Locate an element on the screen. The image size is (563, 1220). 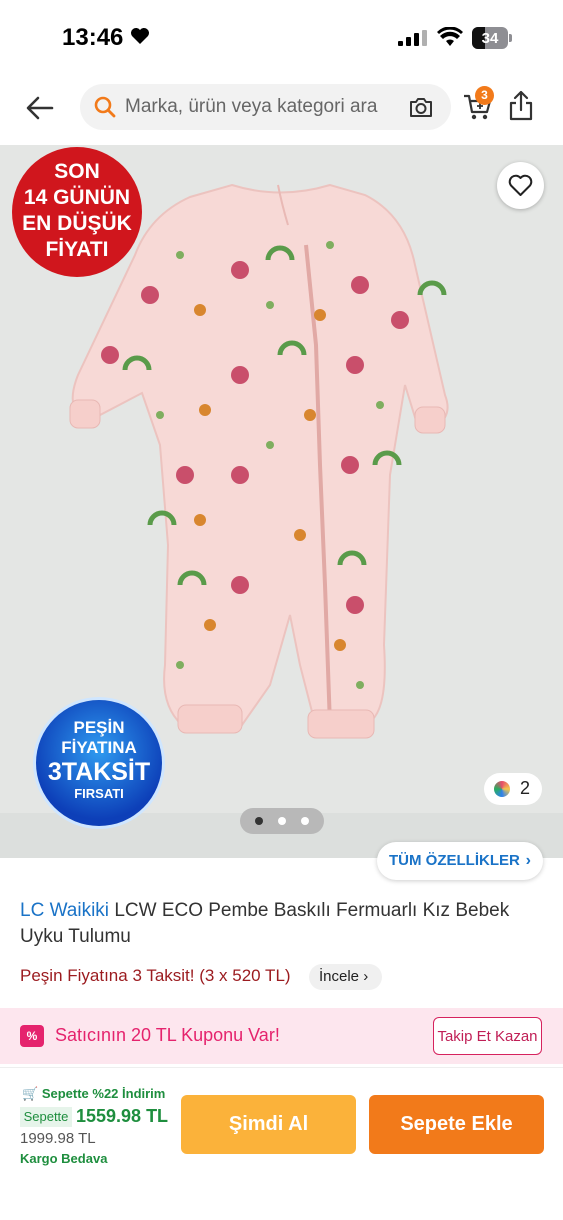
installment-badge-line-2: FİYATINA is located at coordinates (99, 747).